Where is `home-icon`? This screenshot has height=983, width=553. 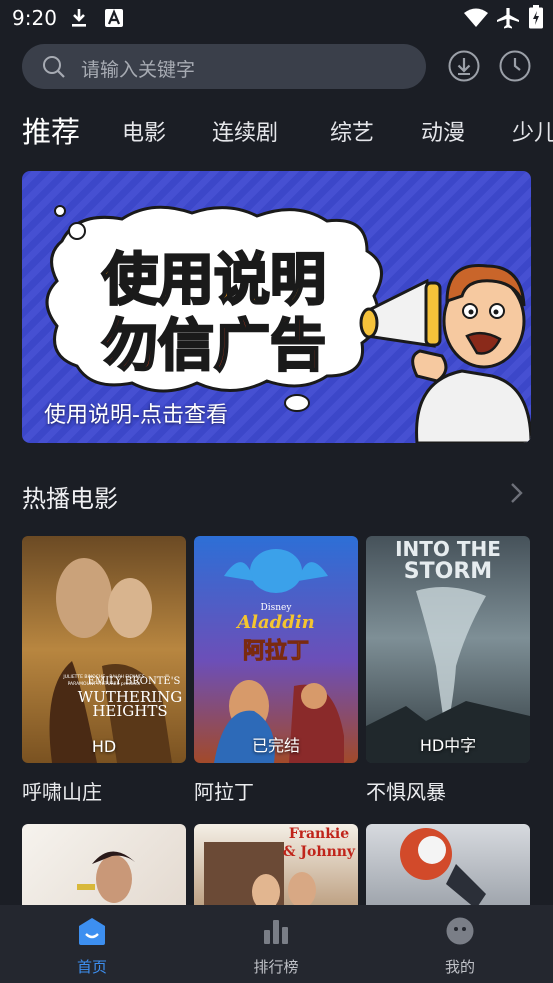 home-icon is located at coordinates (92, 931).